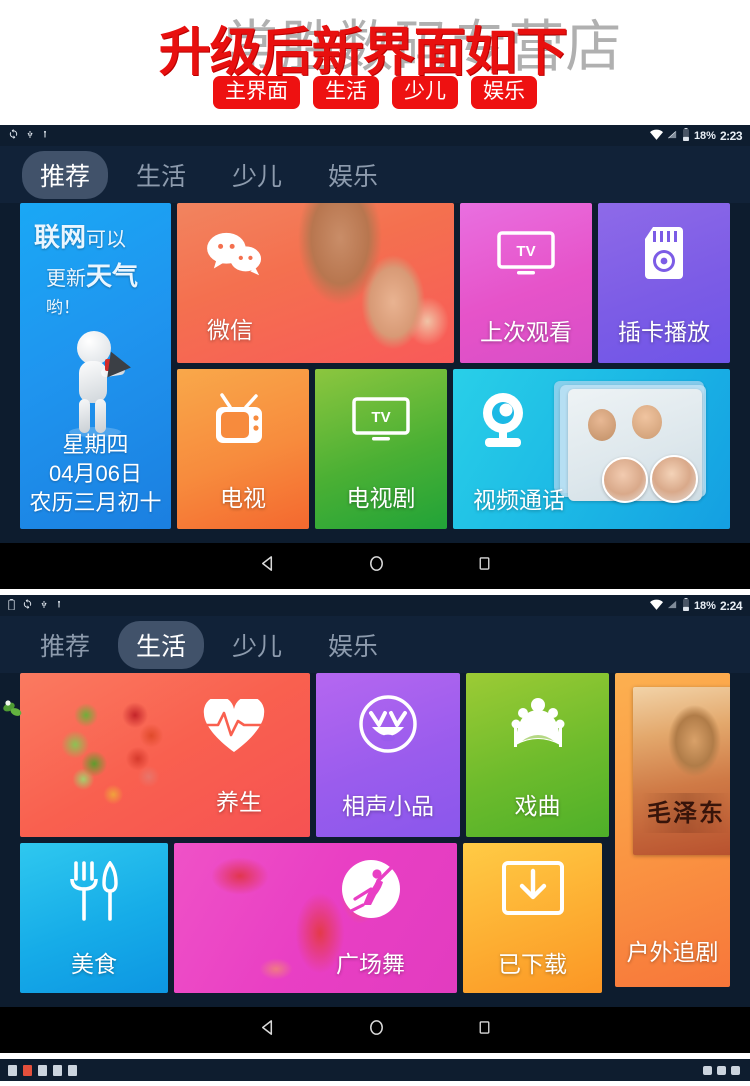  Describe the element at coordinates (66, 279) in the screenshot. I see `weather-prompt-2a: 更新` at that location.